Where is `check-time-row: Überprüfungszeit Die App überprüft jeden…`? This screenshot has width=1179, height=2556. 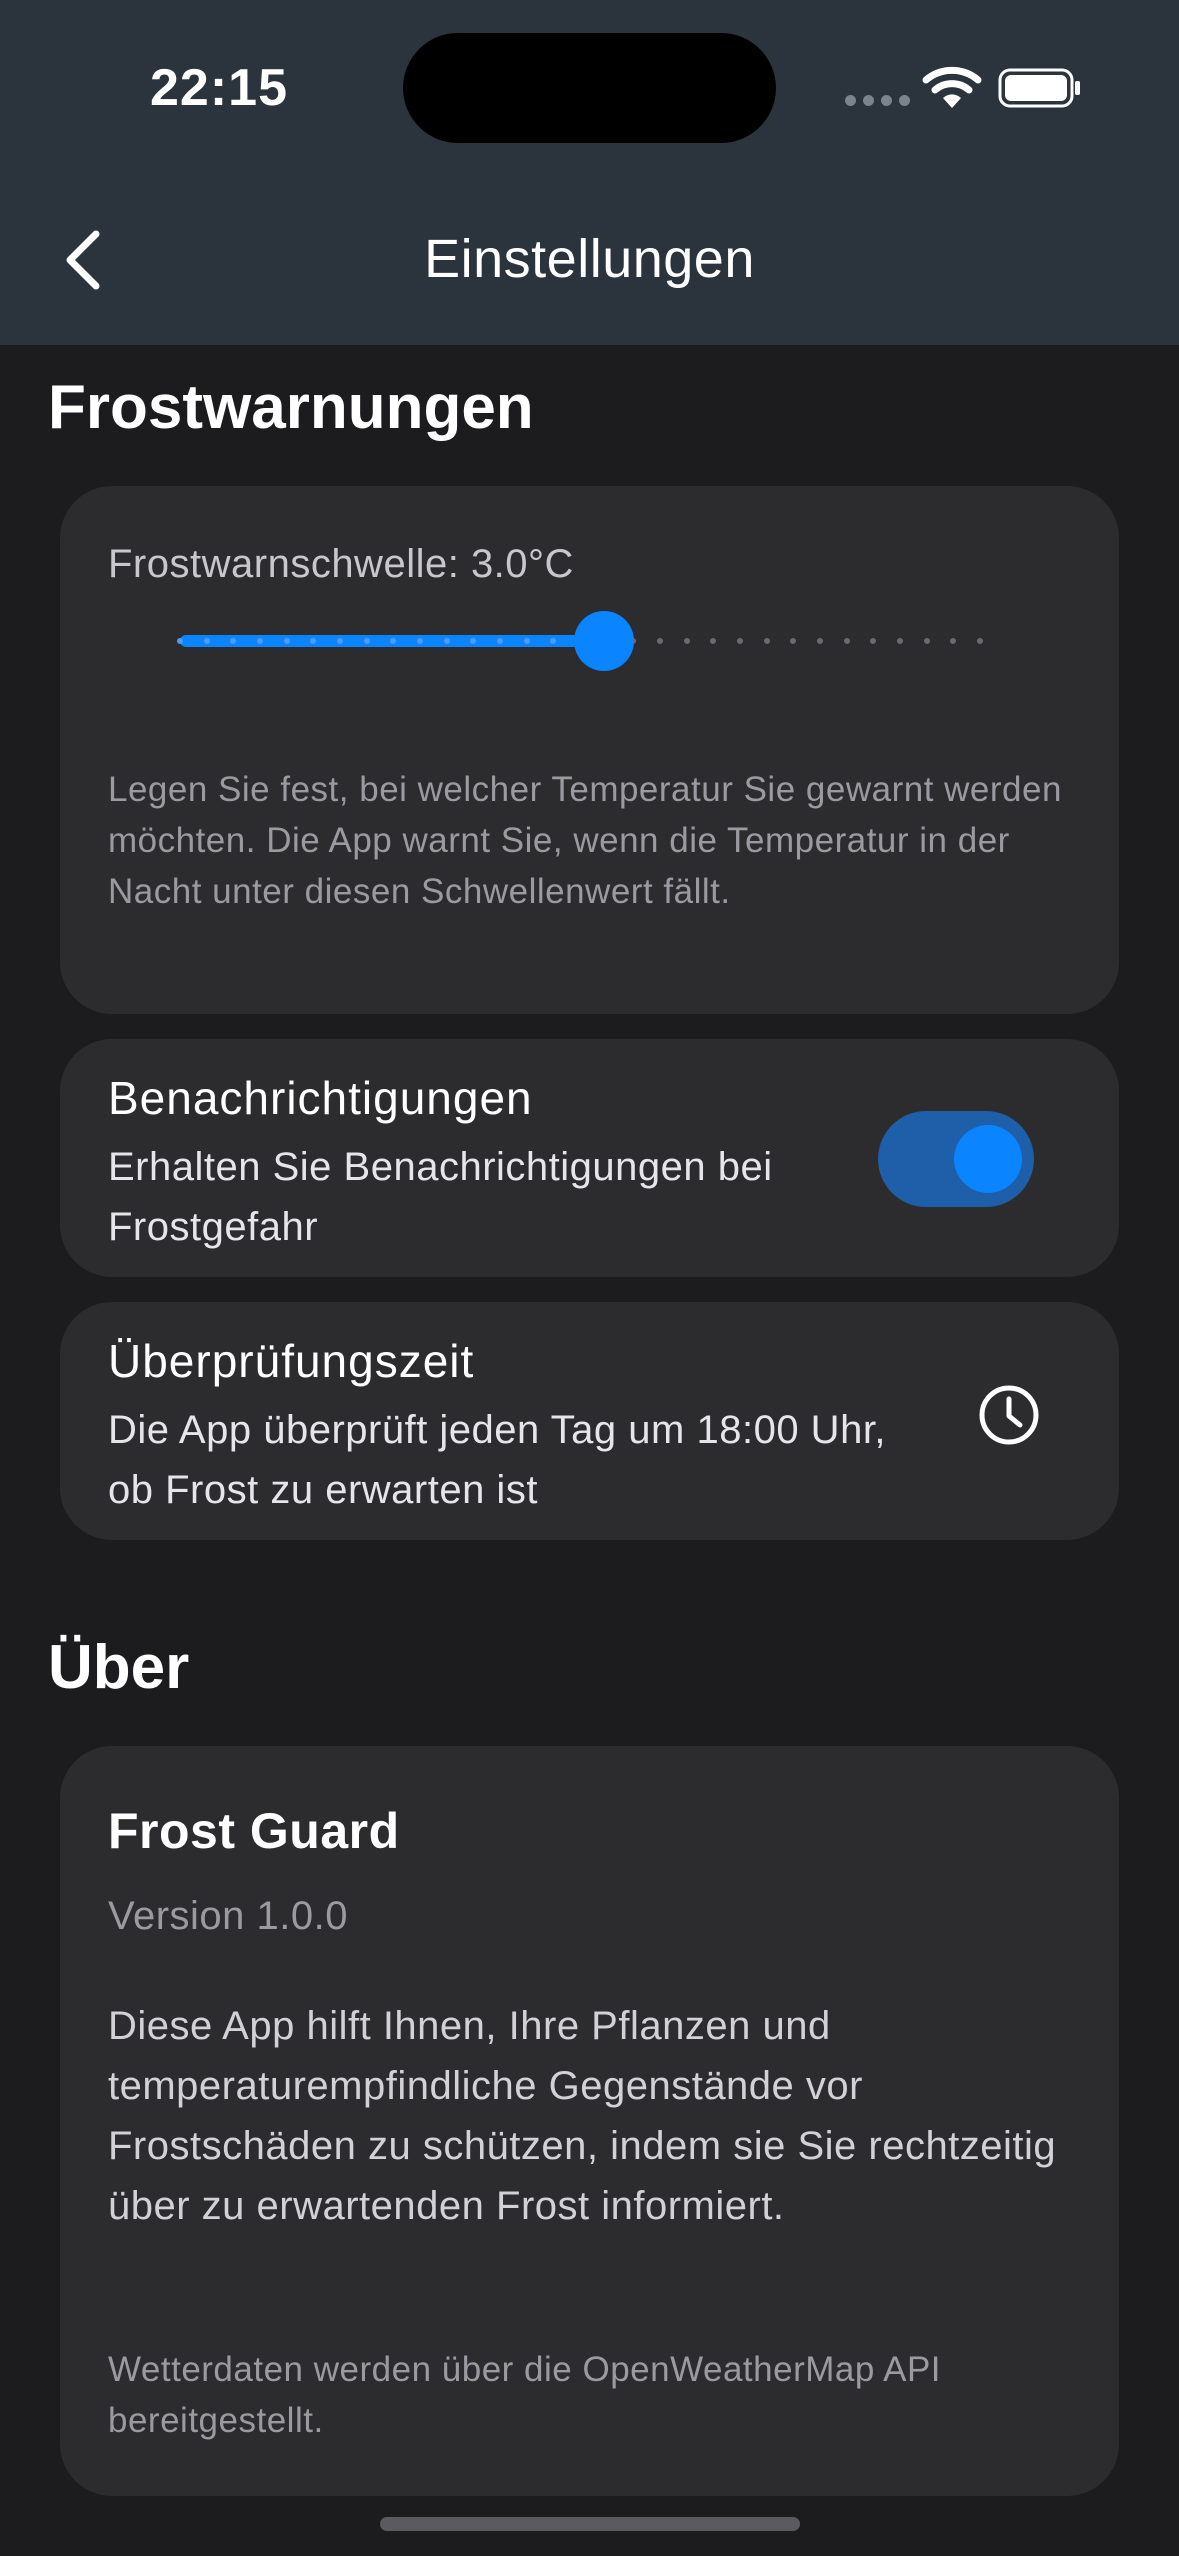 check-time-row: Überprüfungszeit Die App überprüft jeden… is located at coordinates (589, 1421).